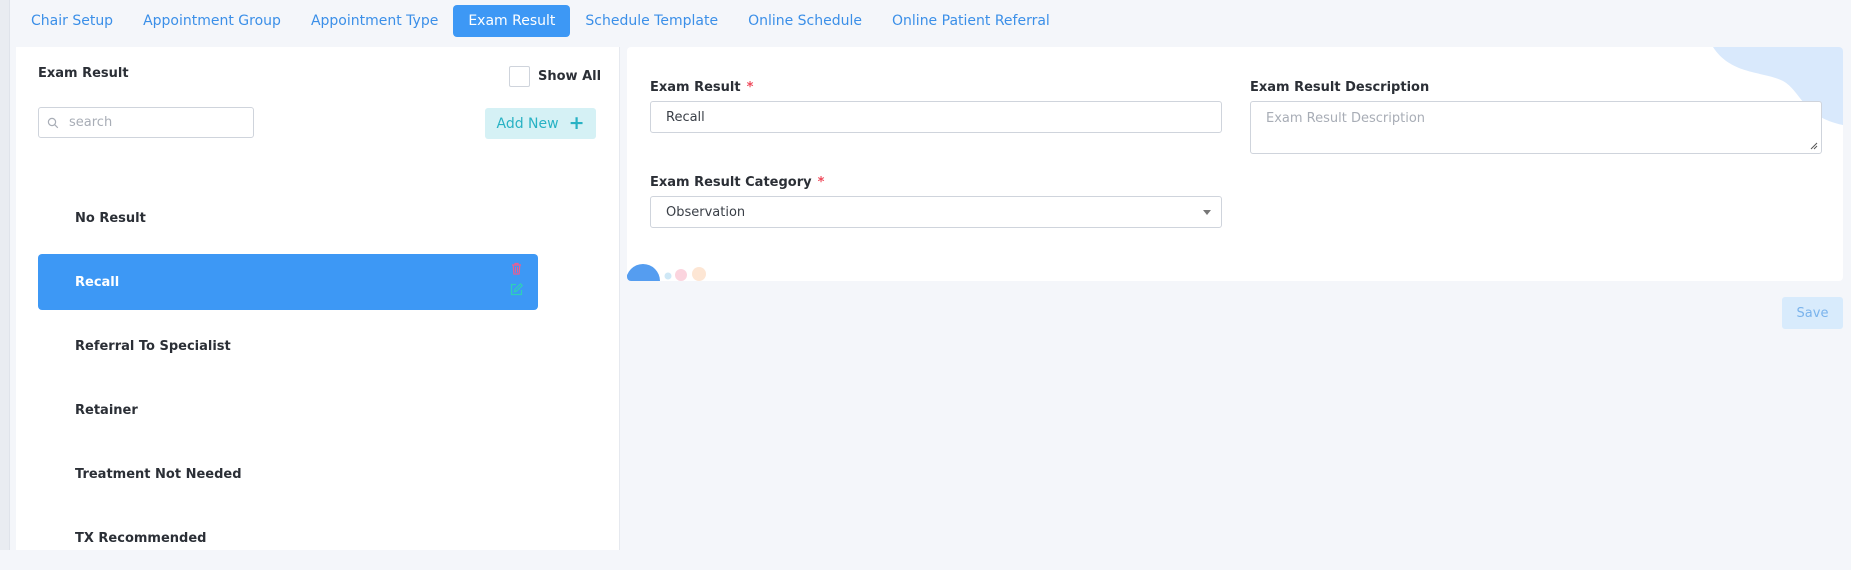 This screenshot has height=570, width=1851. I want to click on left-edge-strip, so click(5, 275).